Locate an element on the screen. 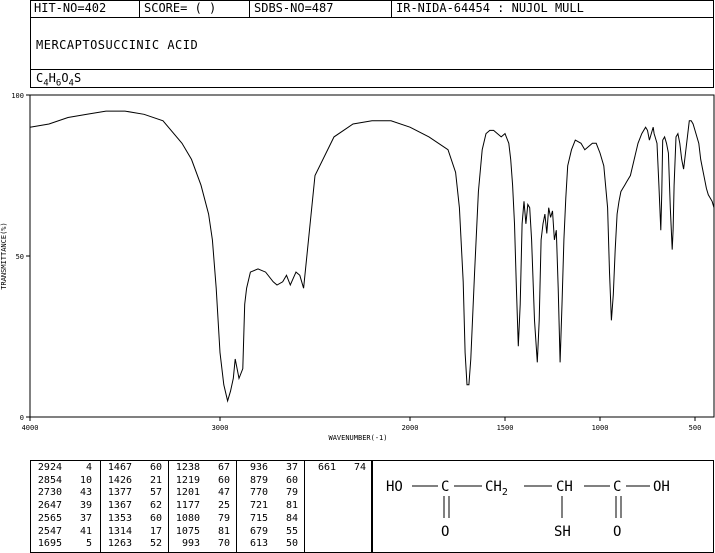 The image size is (715, 553). peak-wavenumber: 679 is located at coordinates (258, 531).